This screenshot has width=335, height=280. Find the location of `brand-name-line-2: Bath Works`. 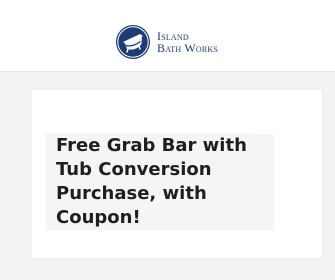

brand-name-line-2: Bath Works is located at coordinates (188, 48).